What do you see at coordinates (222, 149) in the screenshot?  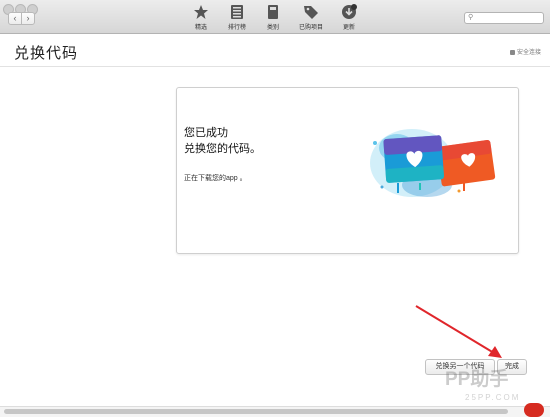 I see `success-heading-line2: 兑换您的代码。` at bounding box center [222, 149].